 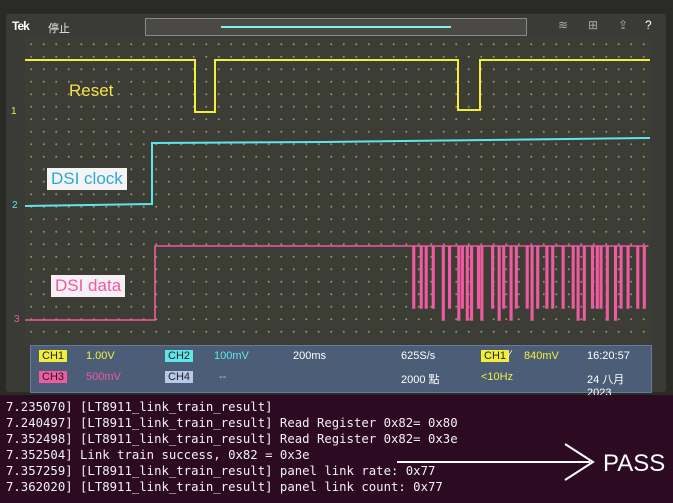 What do you see at coordinates (634, 463) in the screenshot?
I see `pass-annotation: PASS` at bounding box center [634, 463].